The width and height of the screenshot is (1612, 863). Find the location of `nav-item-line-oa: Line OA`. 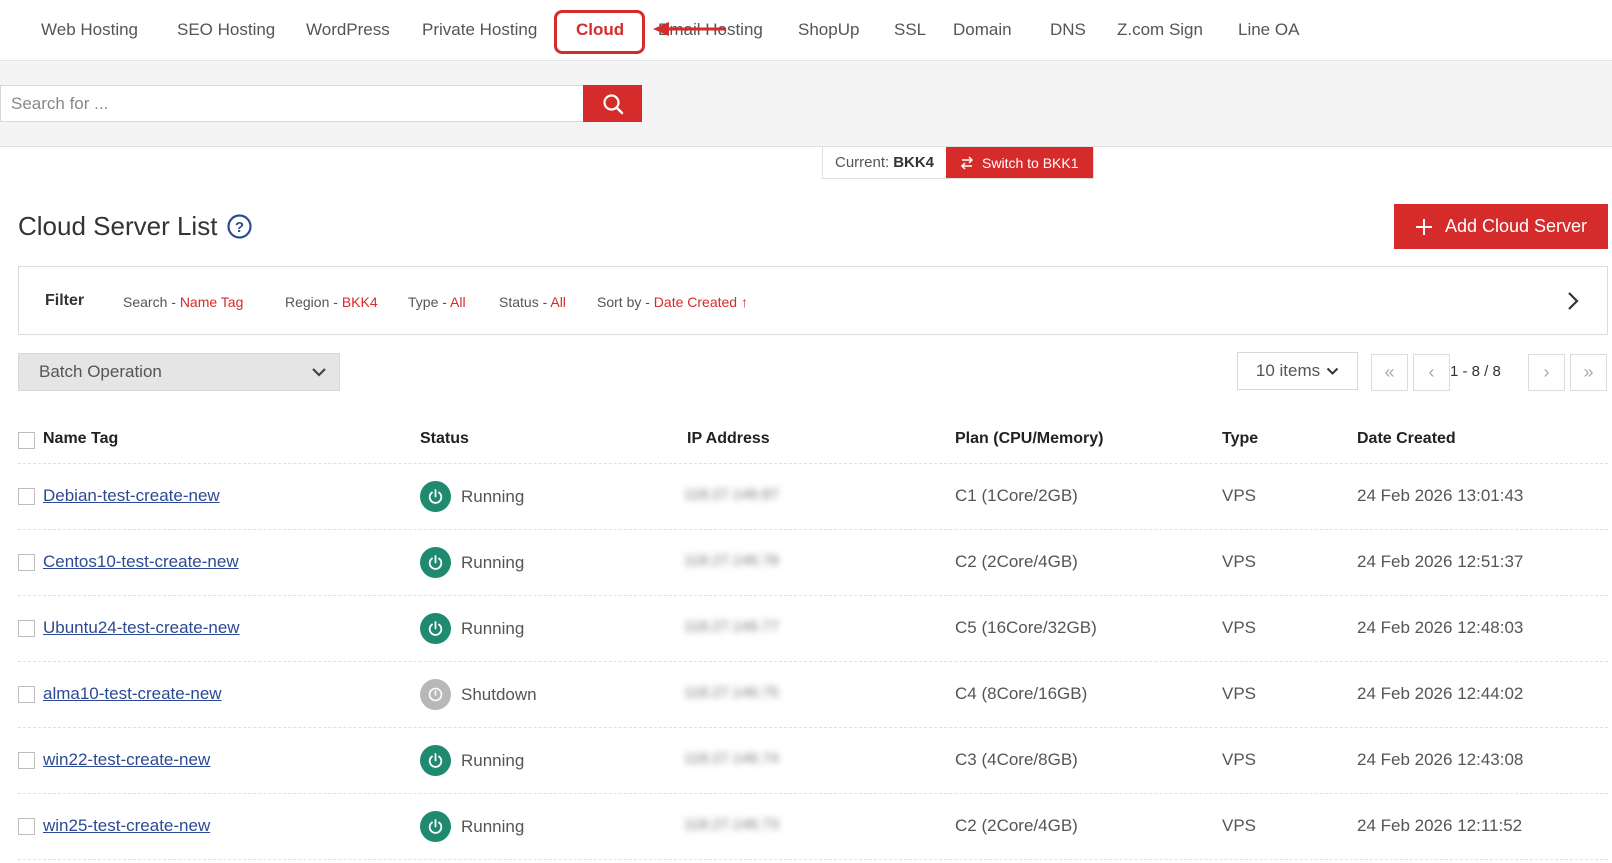

nav-item-line-oa: Line OA is located at coordinates (1268, 30).